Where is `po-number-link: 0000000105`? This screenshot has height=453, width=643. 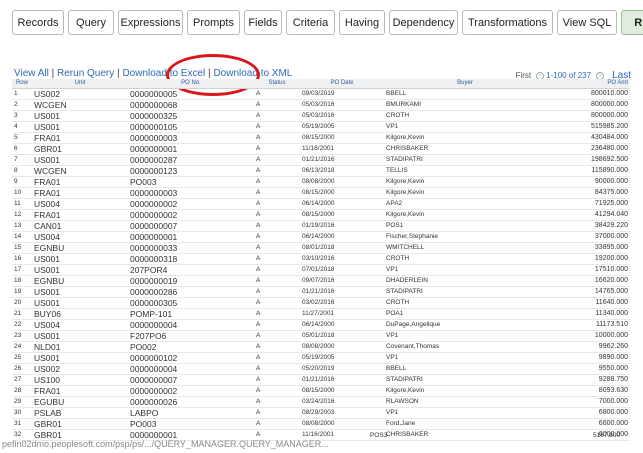 po-number-link: 0000000105 is located at coordinates (191, 127).